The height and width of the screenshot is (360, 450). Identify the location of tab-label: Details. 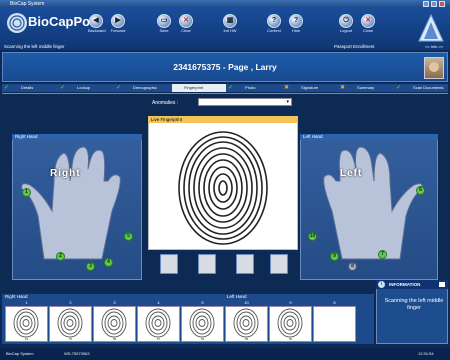
(27, 87).